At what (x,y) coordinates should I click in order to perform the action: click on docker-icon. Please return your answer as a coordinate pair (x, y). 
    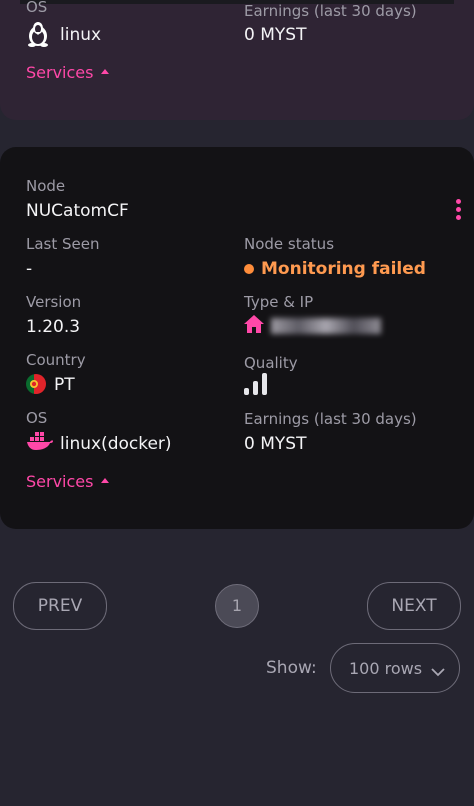
    Looking at the image, I should click on (40, 443).